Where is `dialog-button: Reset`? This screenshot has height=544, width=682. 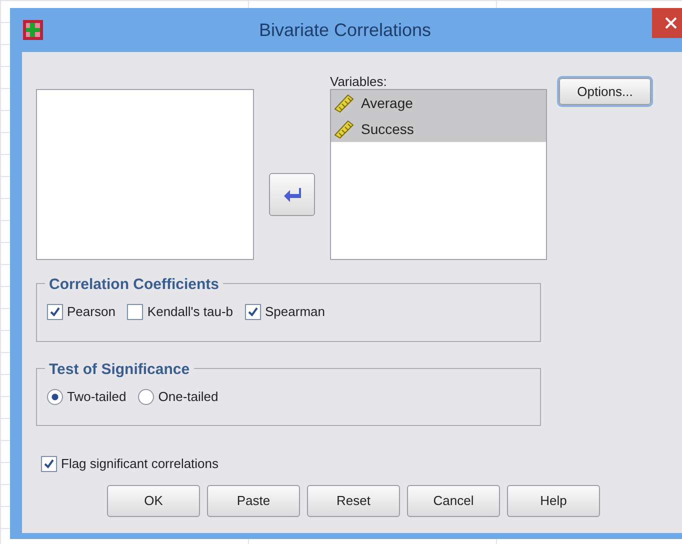
dialog-button: Reset is located at coordinates (353, 500).